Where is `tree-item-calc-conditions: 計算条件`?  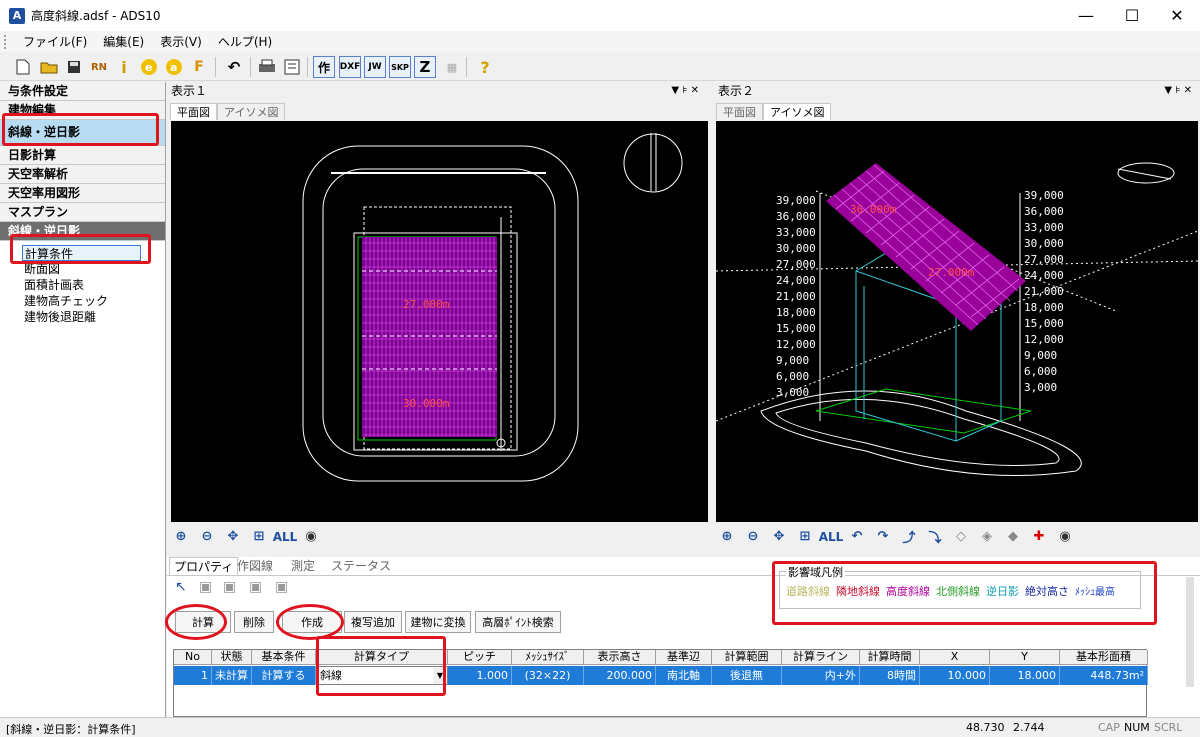
tree-item-calc-conditions: 計算条件 is located at coordinates (81, 253).